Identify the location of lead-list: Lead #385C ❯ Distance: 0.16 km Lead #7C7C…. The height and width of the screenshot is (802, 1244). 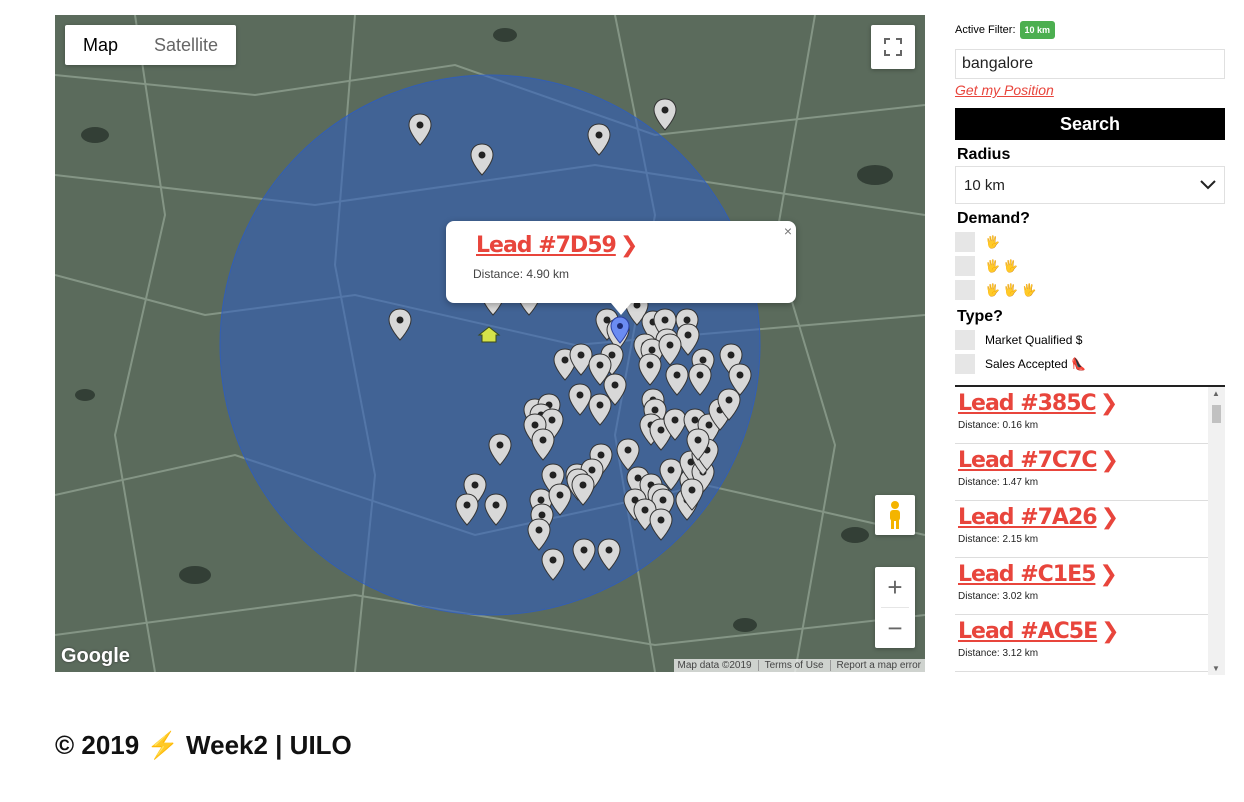
(1090, 530).